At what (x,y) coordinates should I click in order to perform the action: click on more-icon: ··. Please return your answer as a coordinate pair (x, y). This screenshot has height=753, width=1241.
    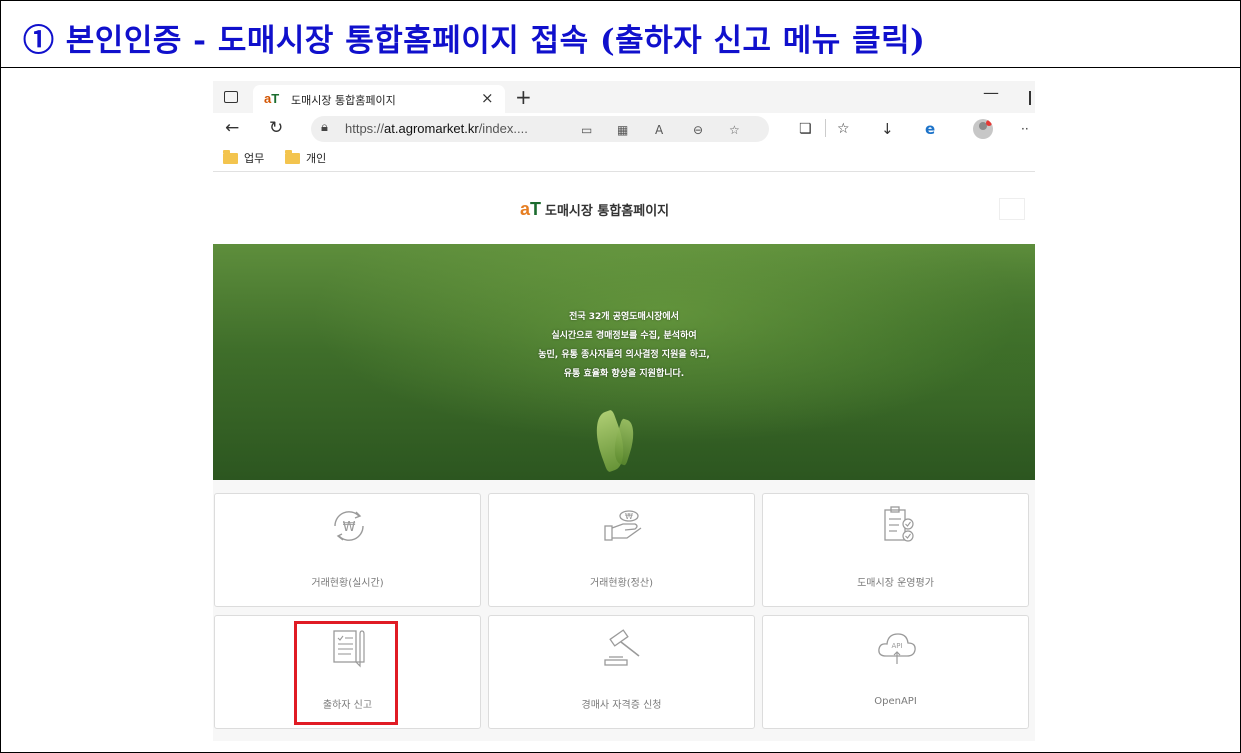
    Looking at the image, I should click on (1025, 129).